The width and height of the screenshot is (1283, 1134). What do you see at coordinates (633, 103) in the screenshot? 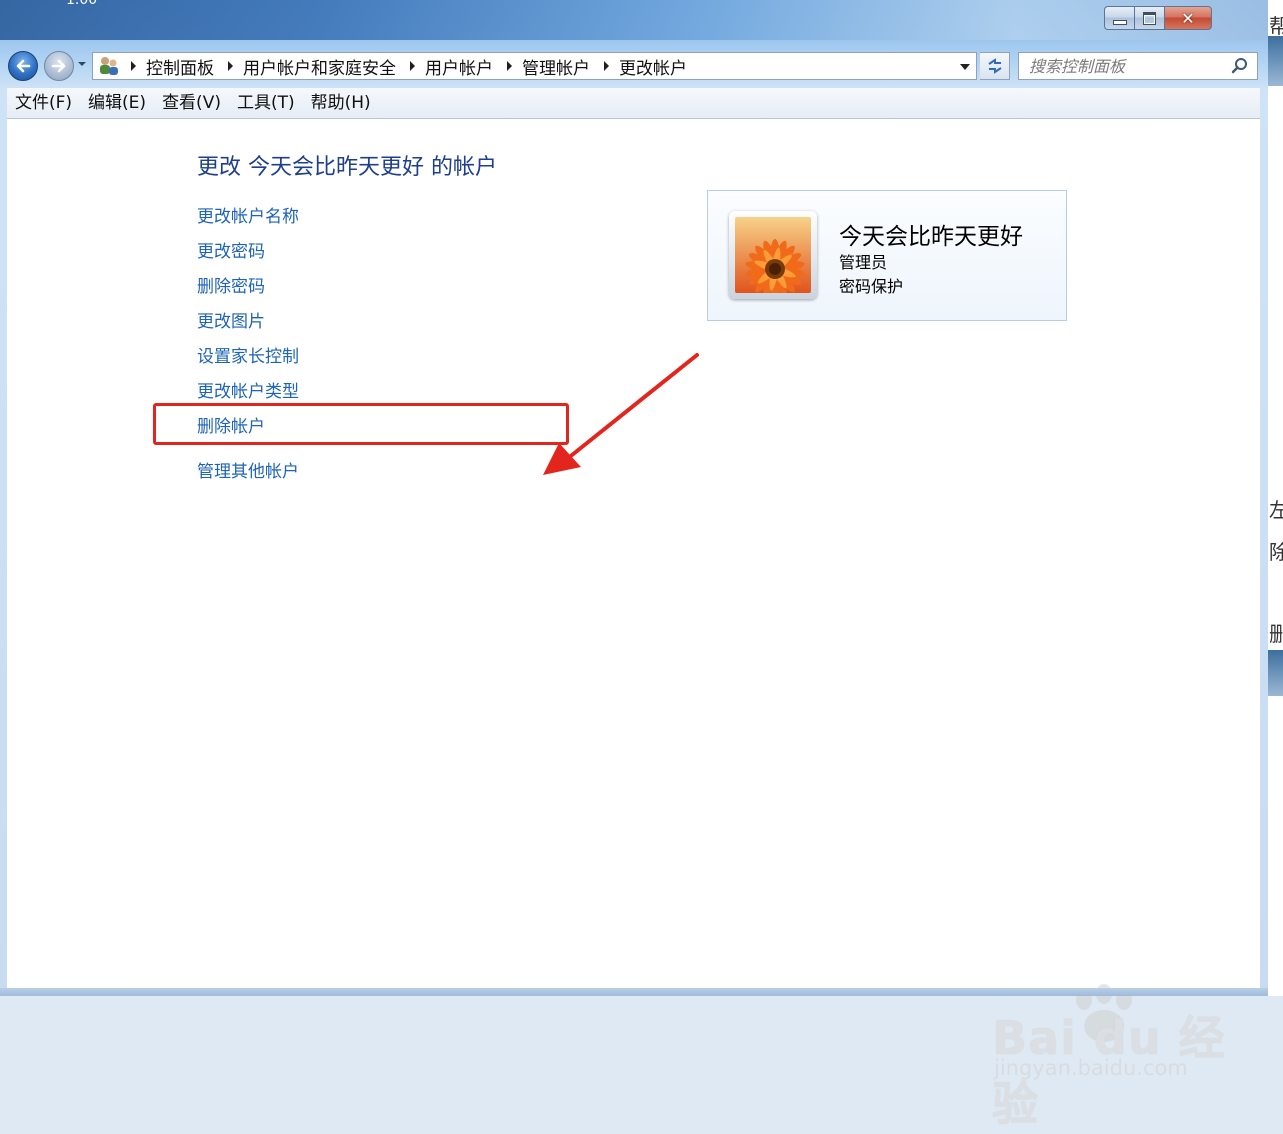
I see `menu-bar: 文件(F) 编辑(E) 查看(V) 工具(T) 帮助(H)` at bounding box center [633, 103].